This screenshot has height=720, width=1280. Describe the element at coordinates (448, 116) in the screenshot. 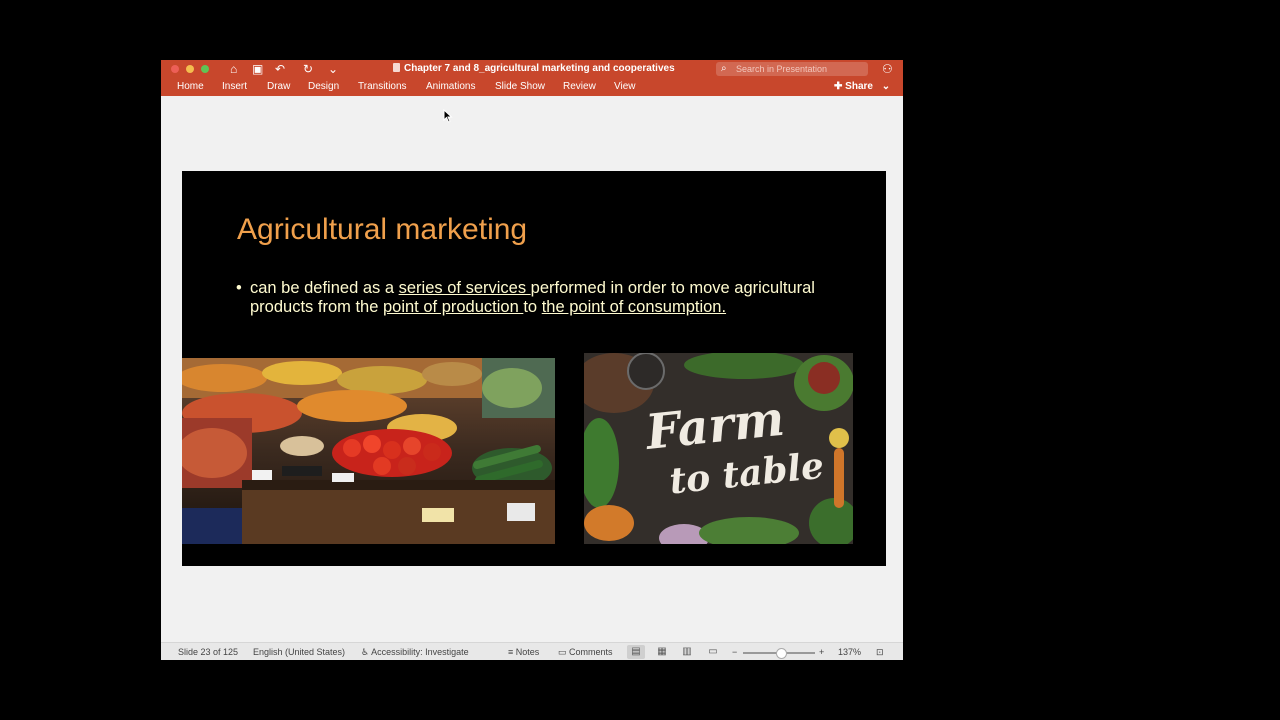

I see `mouse-pointer-icon` at that location.